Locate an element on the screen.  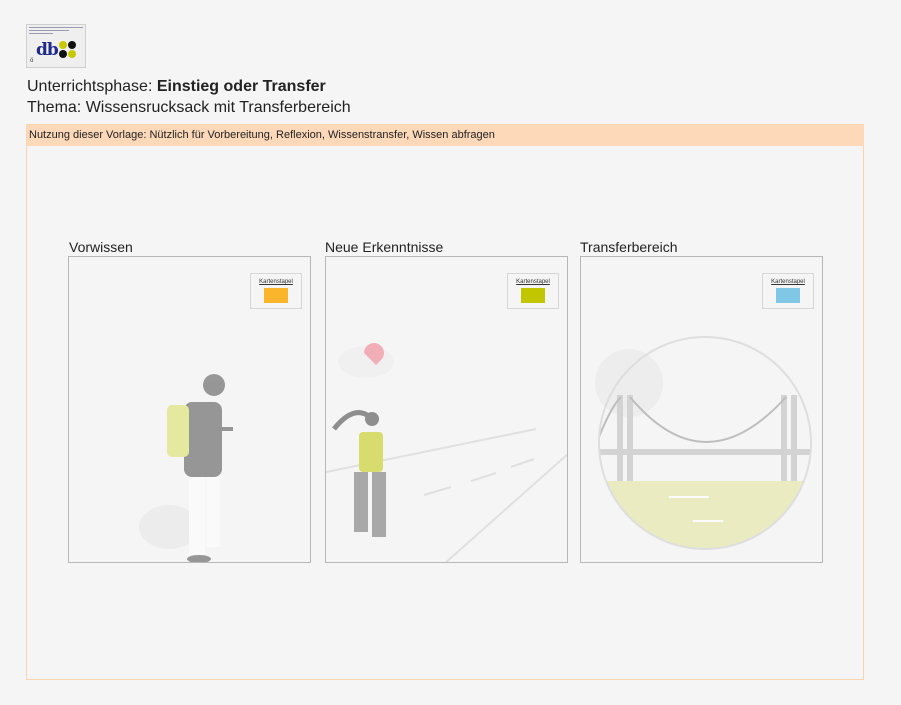
logo-fine-print is located at coordinates (56, 32).